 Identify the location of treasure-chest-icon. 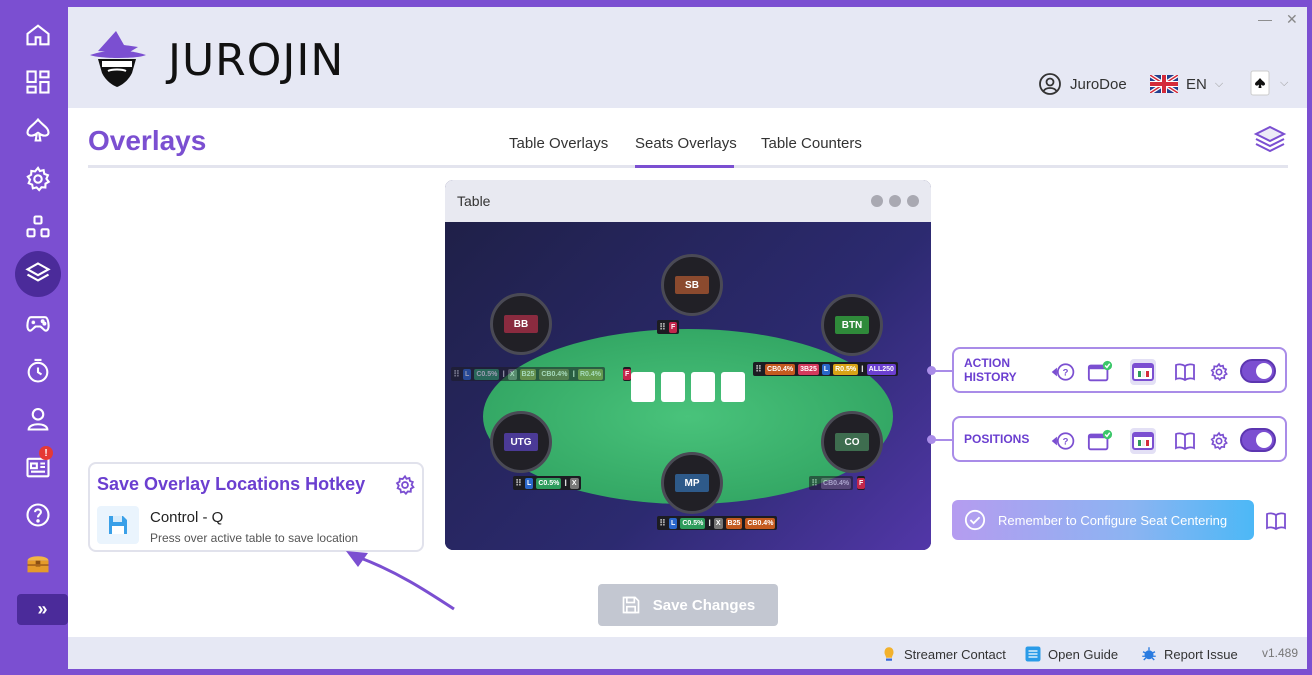
(38, 563).